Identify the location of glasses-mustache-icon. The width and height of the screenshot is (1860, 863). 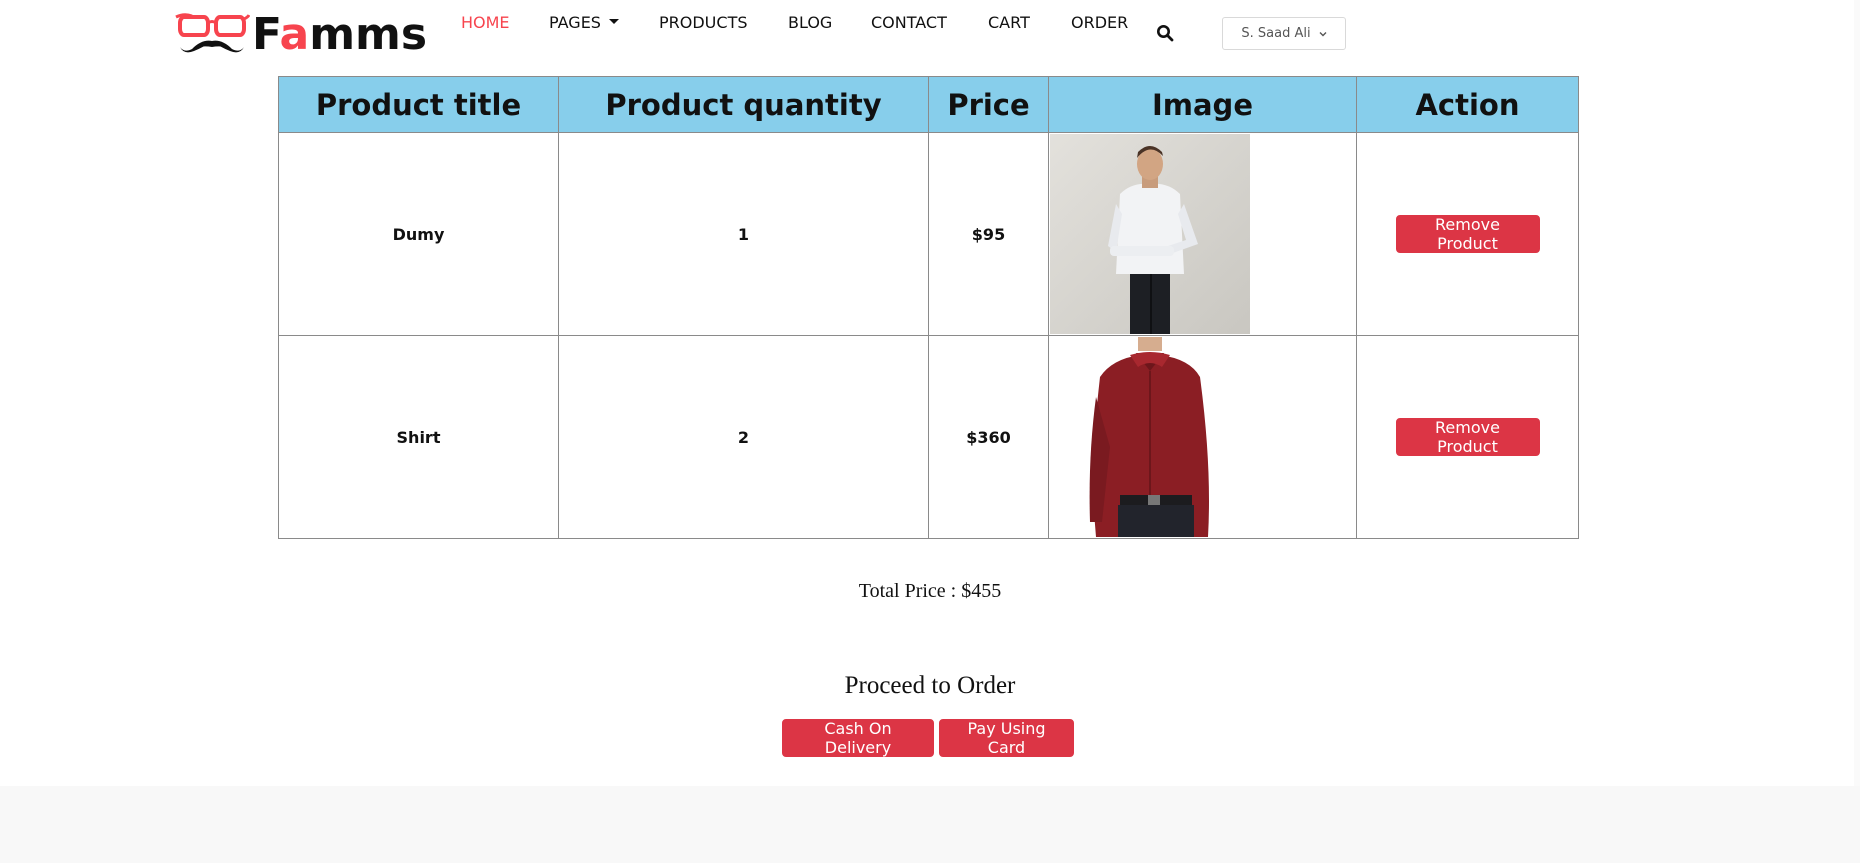
(212, 33).